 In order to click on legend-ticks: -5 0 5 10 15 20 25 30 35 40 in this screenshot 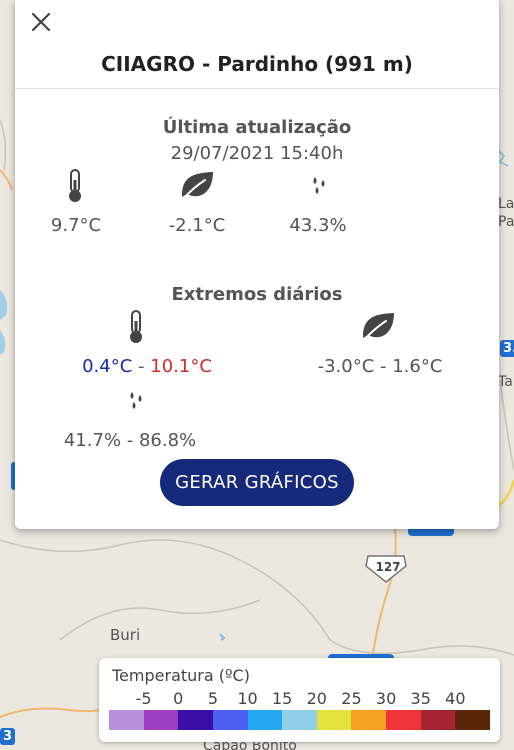, I will do `click(299, 699)`.